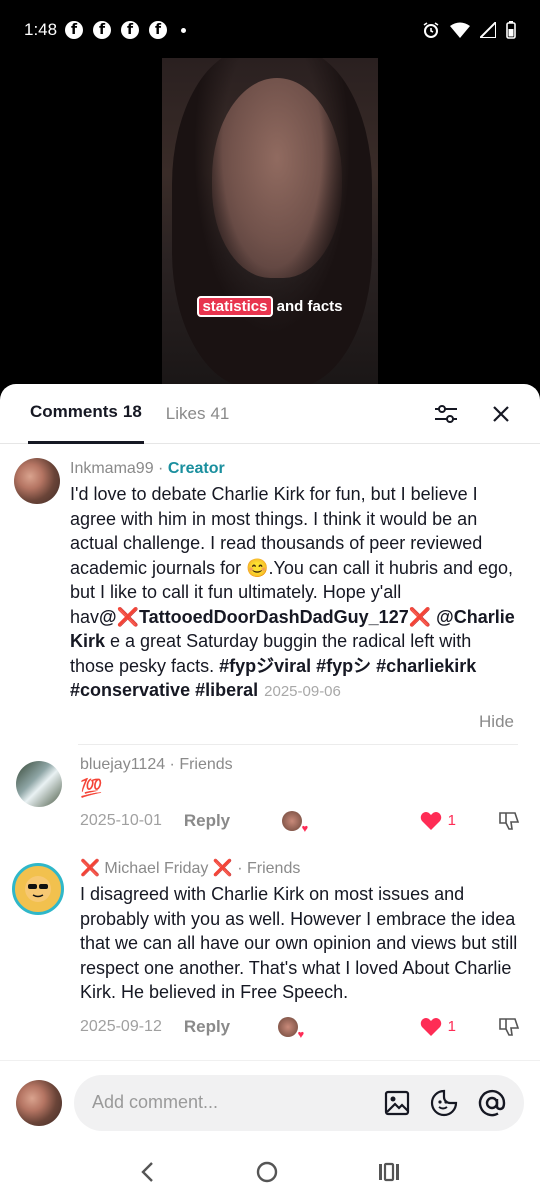 The width and height of the screenshot is (540, 1200). Describe the element at coordinates (501, 414) in the screenshot. I see `close-icon` at that location.